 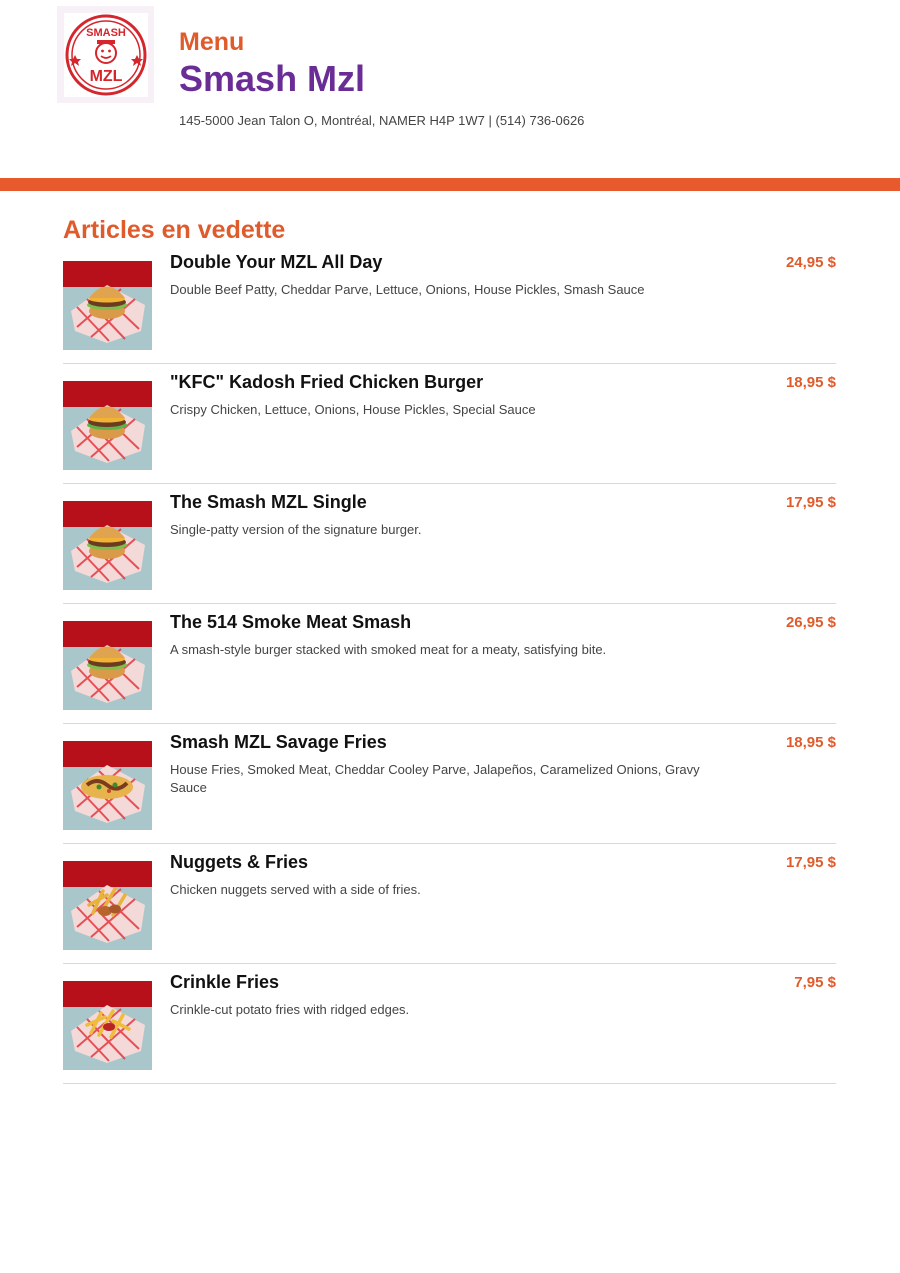 I want to click on restaurant-logo: SMASH MZL, so click(x=105, y=54).